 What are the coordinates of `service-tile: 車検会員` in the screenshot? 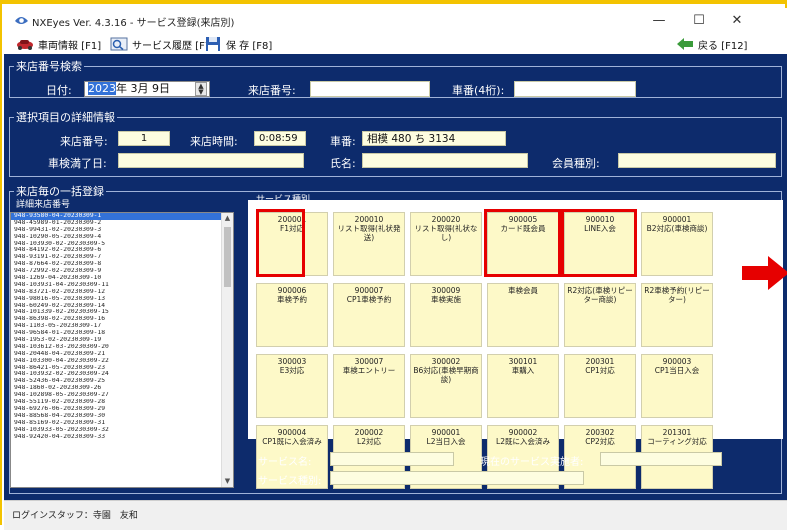 It's located at (523, 315).